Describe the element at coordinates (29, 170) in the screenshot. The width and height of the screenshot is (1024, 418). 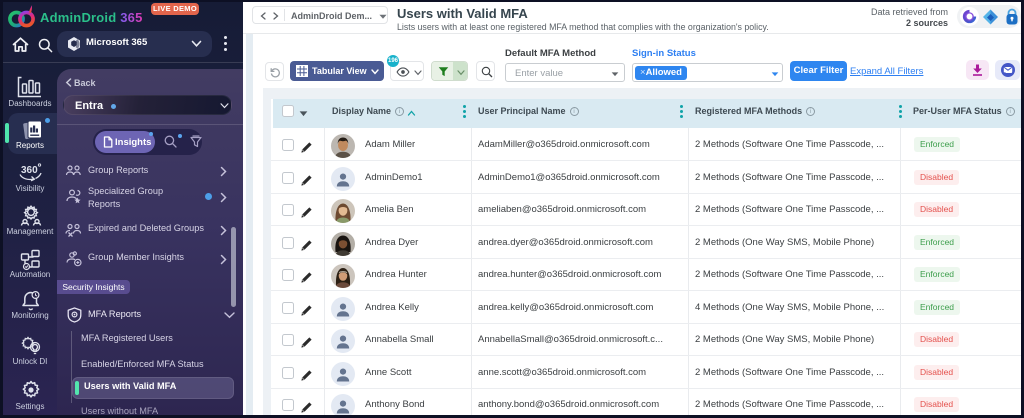
I see `svg-text: 360` at that location.